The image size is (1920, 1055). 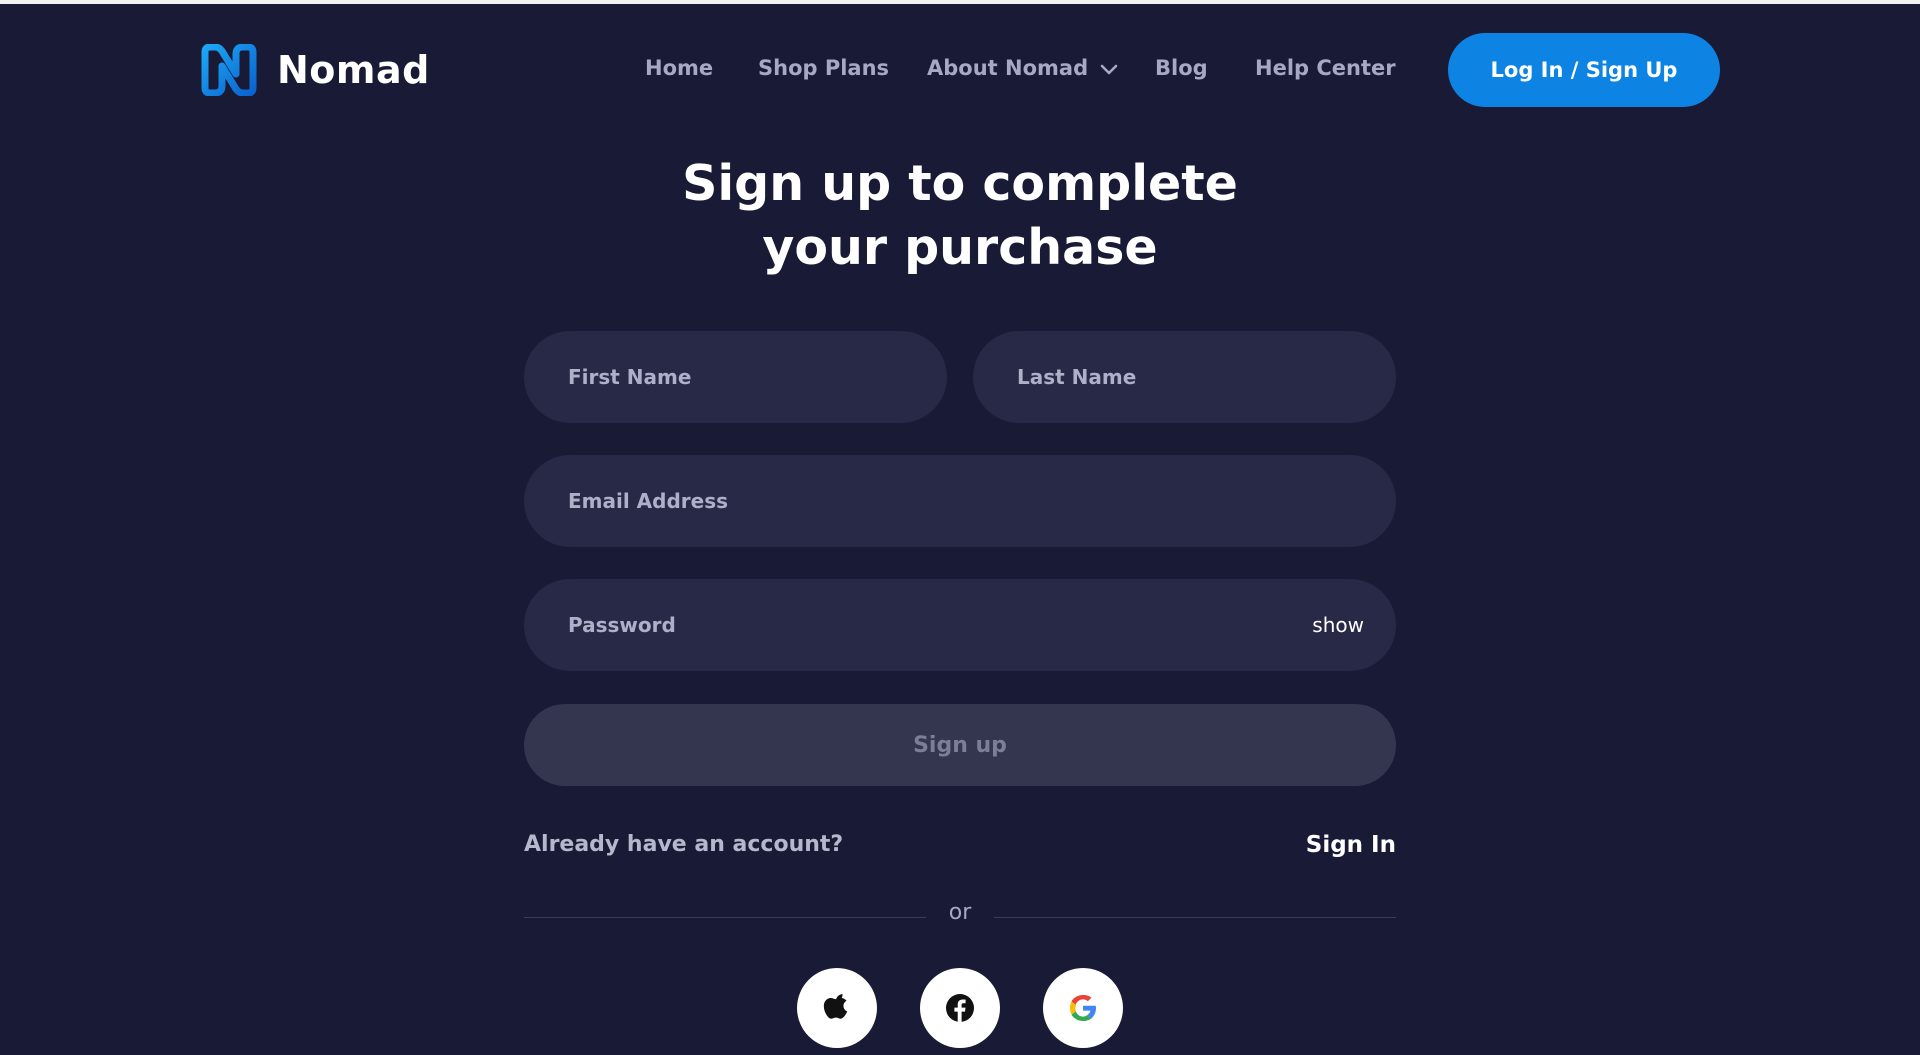 I want to click on nav-item-shop-plans: Shop Plans, so click(x=823, y=68).